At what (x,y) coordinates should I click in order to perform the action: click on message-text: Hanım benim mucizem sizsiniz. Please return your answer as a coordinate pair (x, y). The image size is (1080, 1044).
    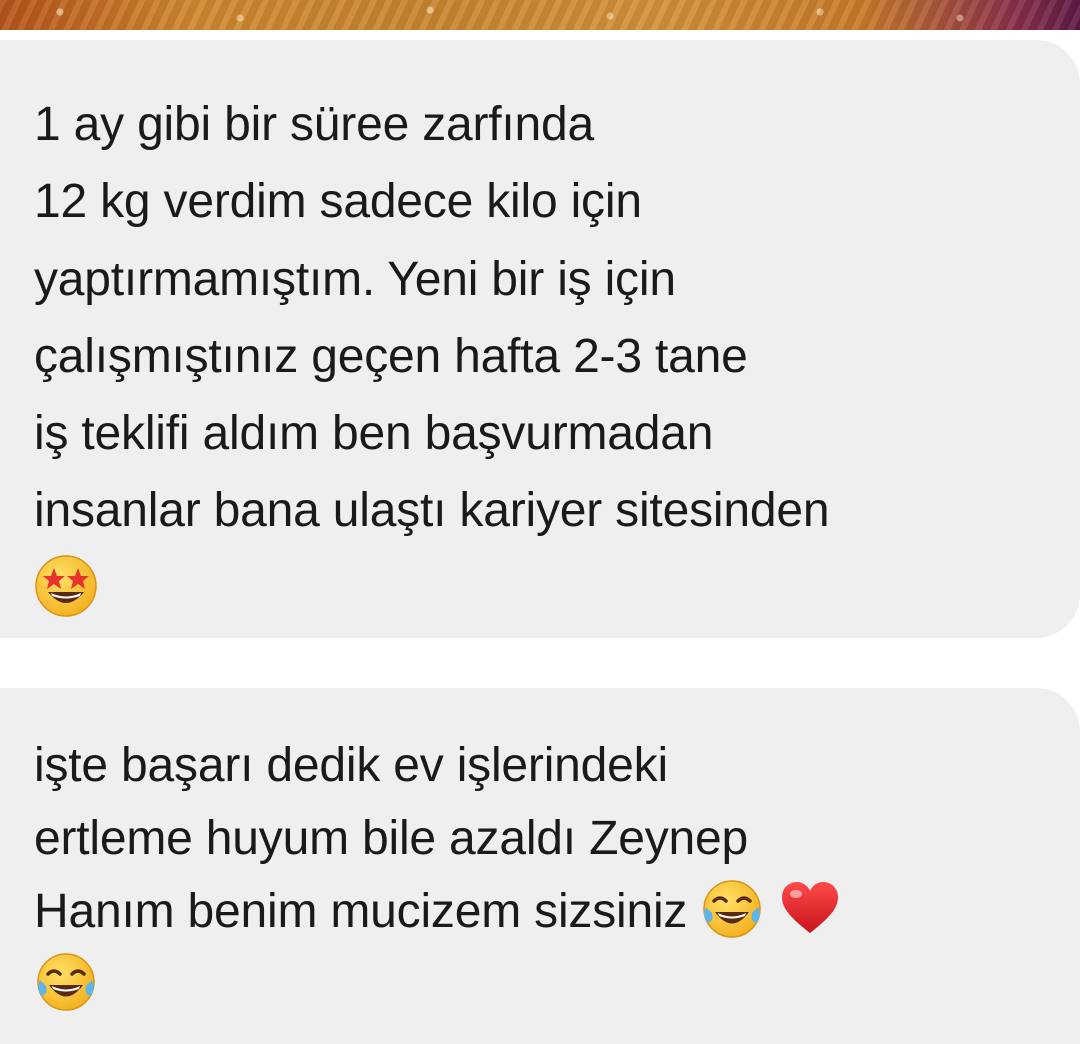
    Looking at the image, I should click on (361, 911).